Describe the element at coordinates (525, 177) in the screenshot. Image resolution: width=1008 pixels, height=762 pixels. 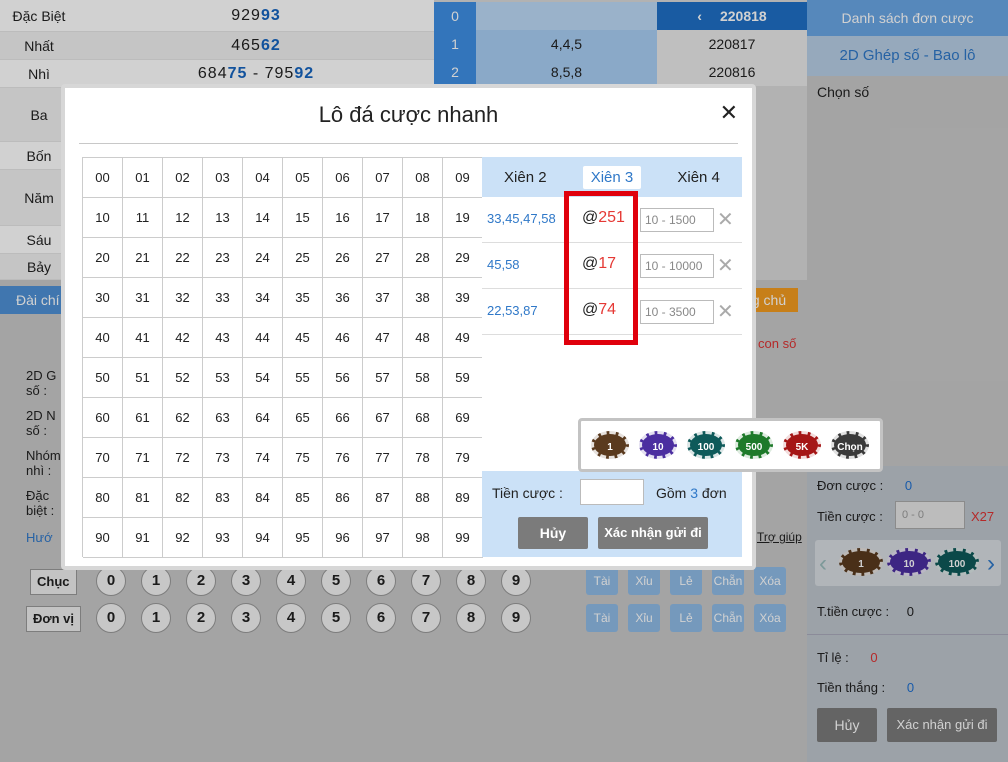
I see `tab-xien-2: Xiên 2` at that location.